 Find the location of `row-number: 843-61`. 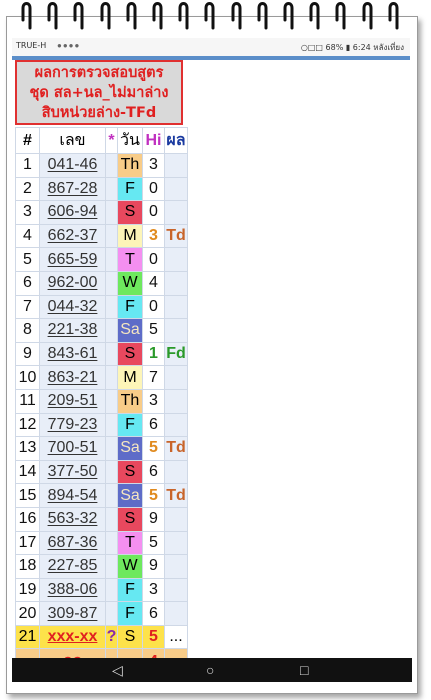

row-number: 843-61 is located at coordinates (72, 354).